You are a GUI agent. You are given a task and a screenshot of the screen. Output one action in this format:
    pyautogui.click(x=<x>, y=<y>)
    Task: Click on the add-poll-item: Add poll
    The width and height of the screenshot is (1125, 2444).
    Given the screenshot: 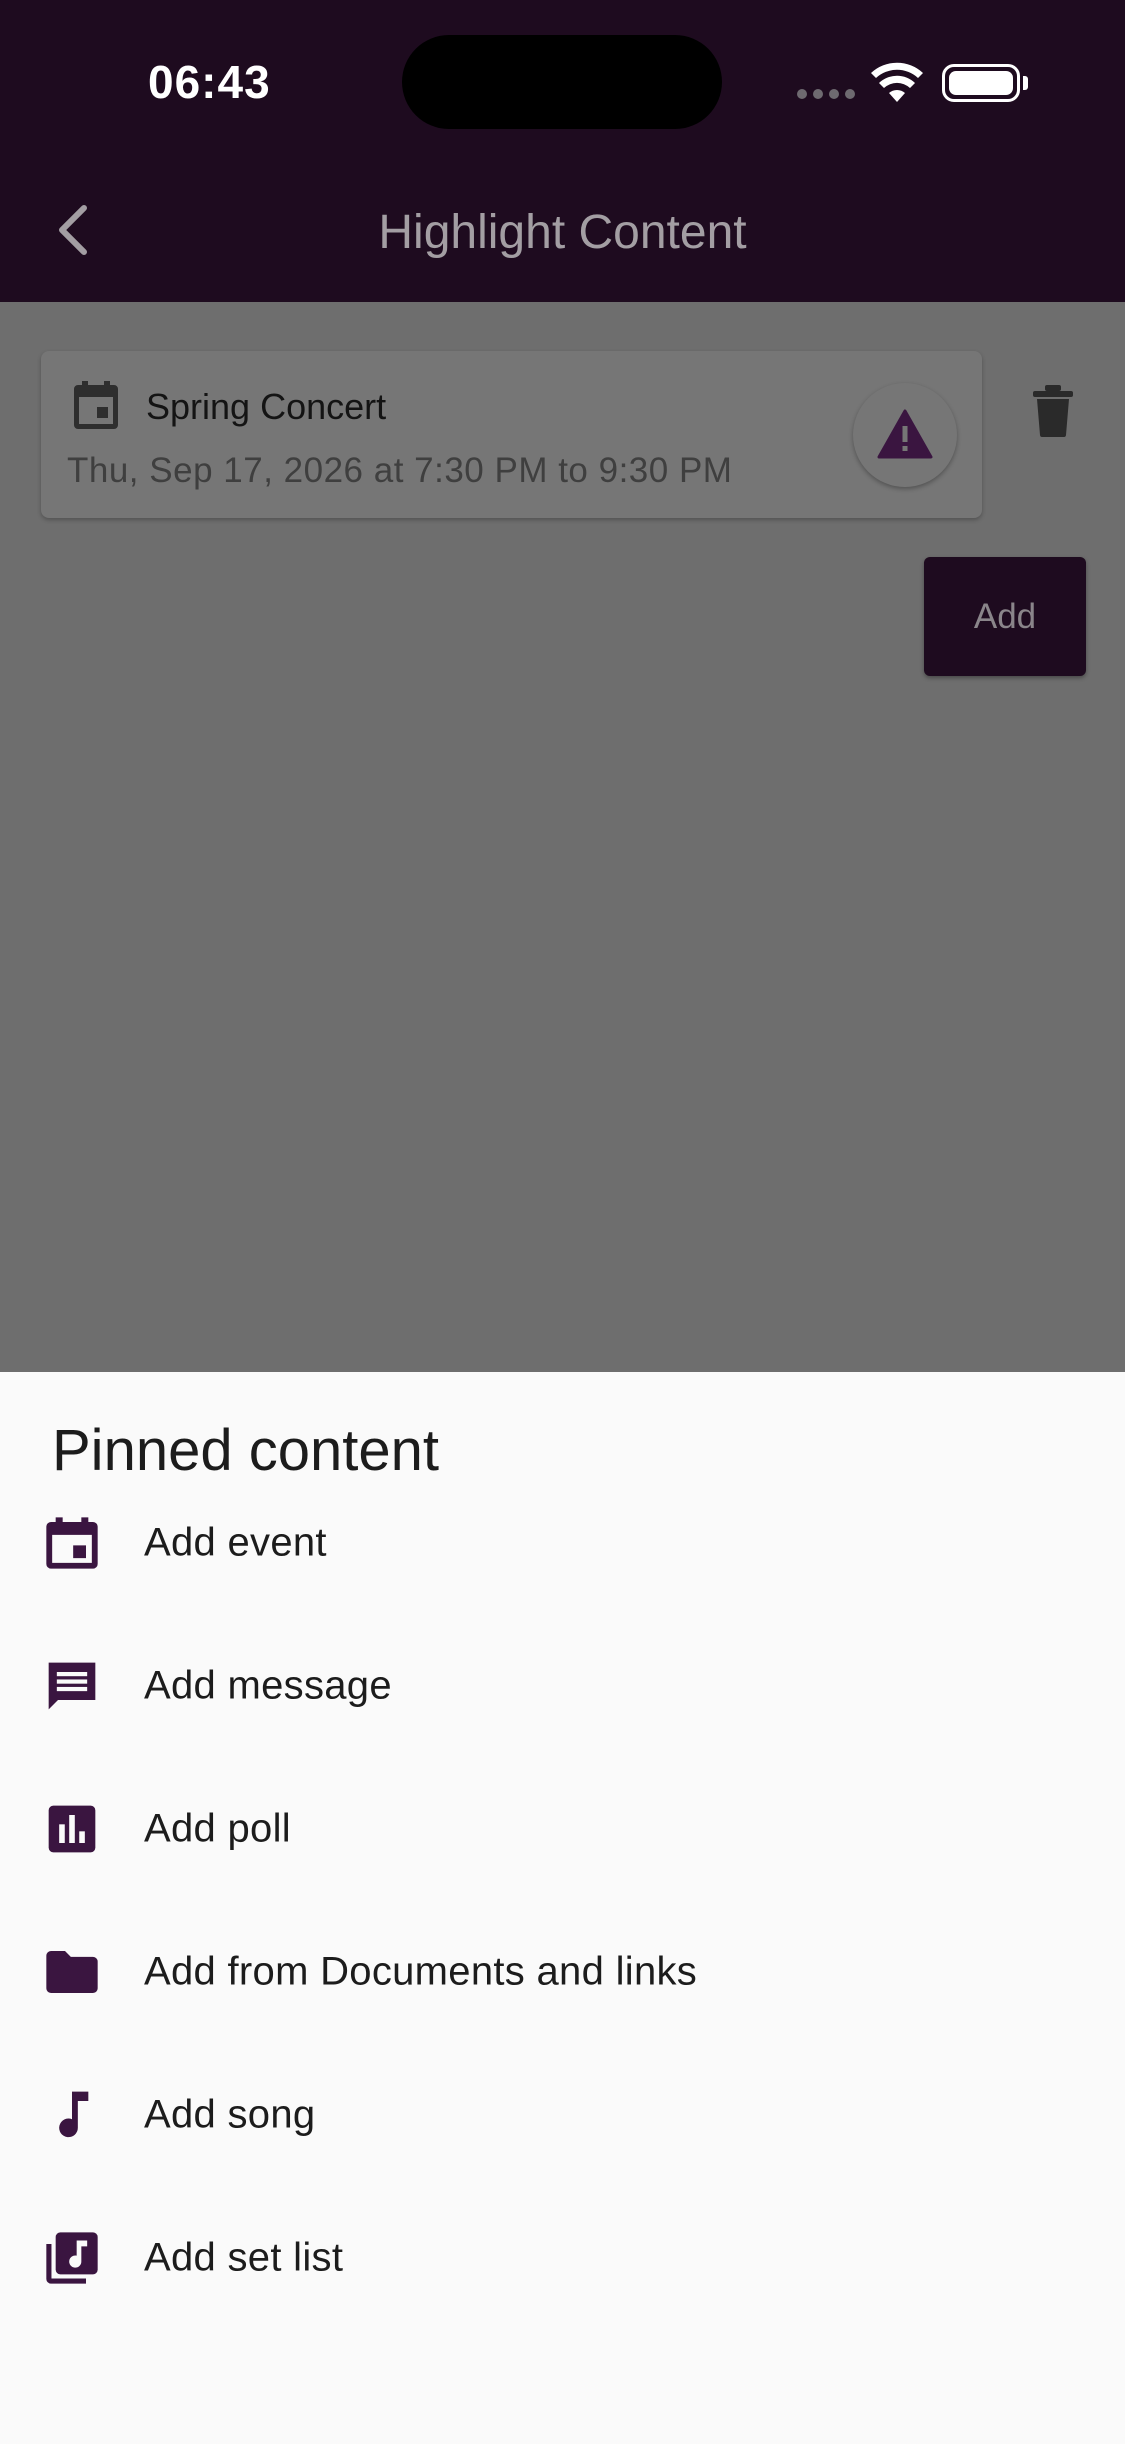 What is the action you would take?
    pyautogui.click(x=562, y=1828)
    